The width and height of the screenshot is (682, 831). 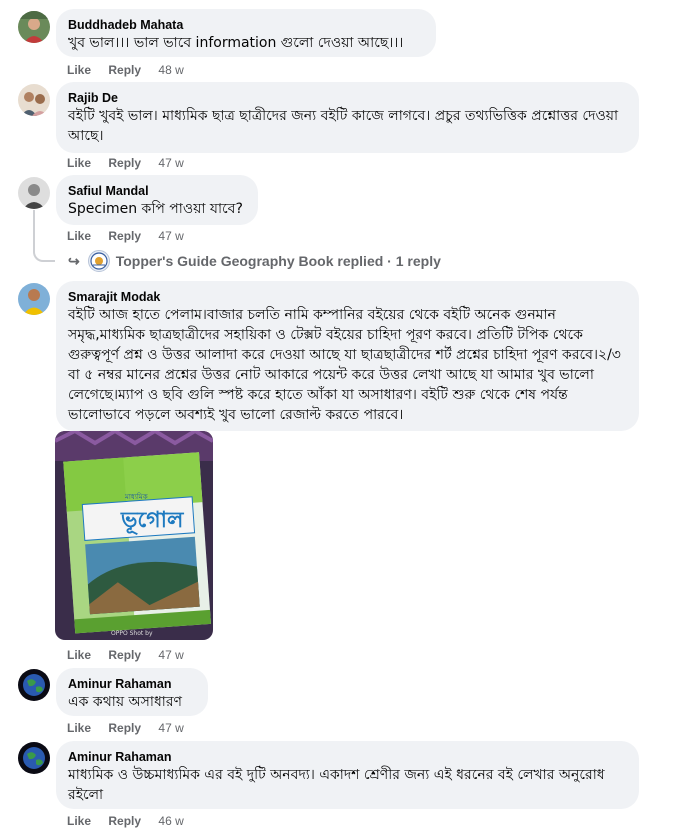 I want to click on author-name: Rajib De, so click(x=347, y=98).